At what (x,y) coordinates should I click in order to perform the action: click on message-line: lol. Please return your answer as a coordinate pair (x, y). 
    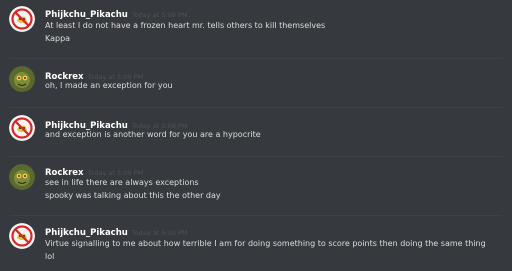
    Looking at the image, I should click on (50, 256).